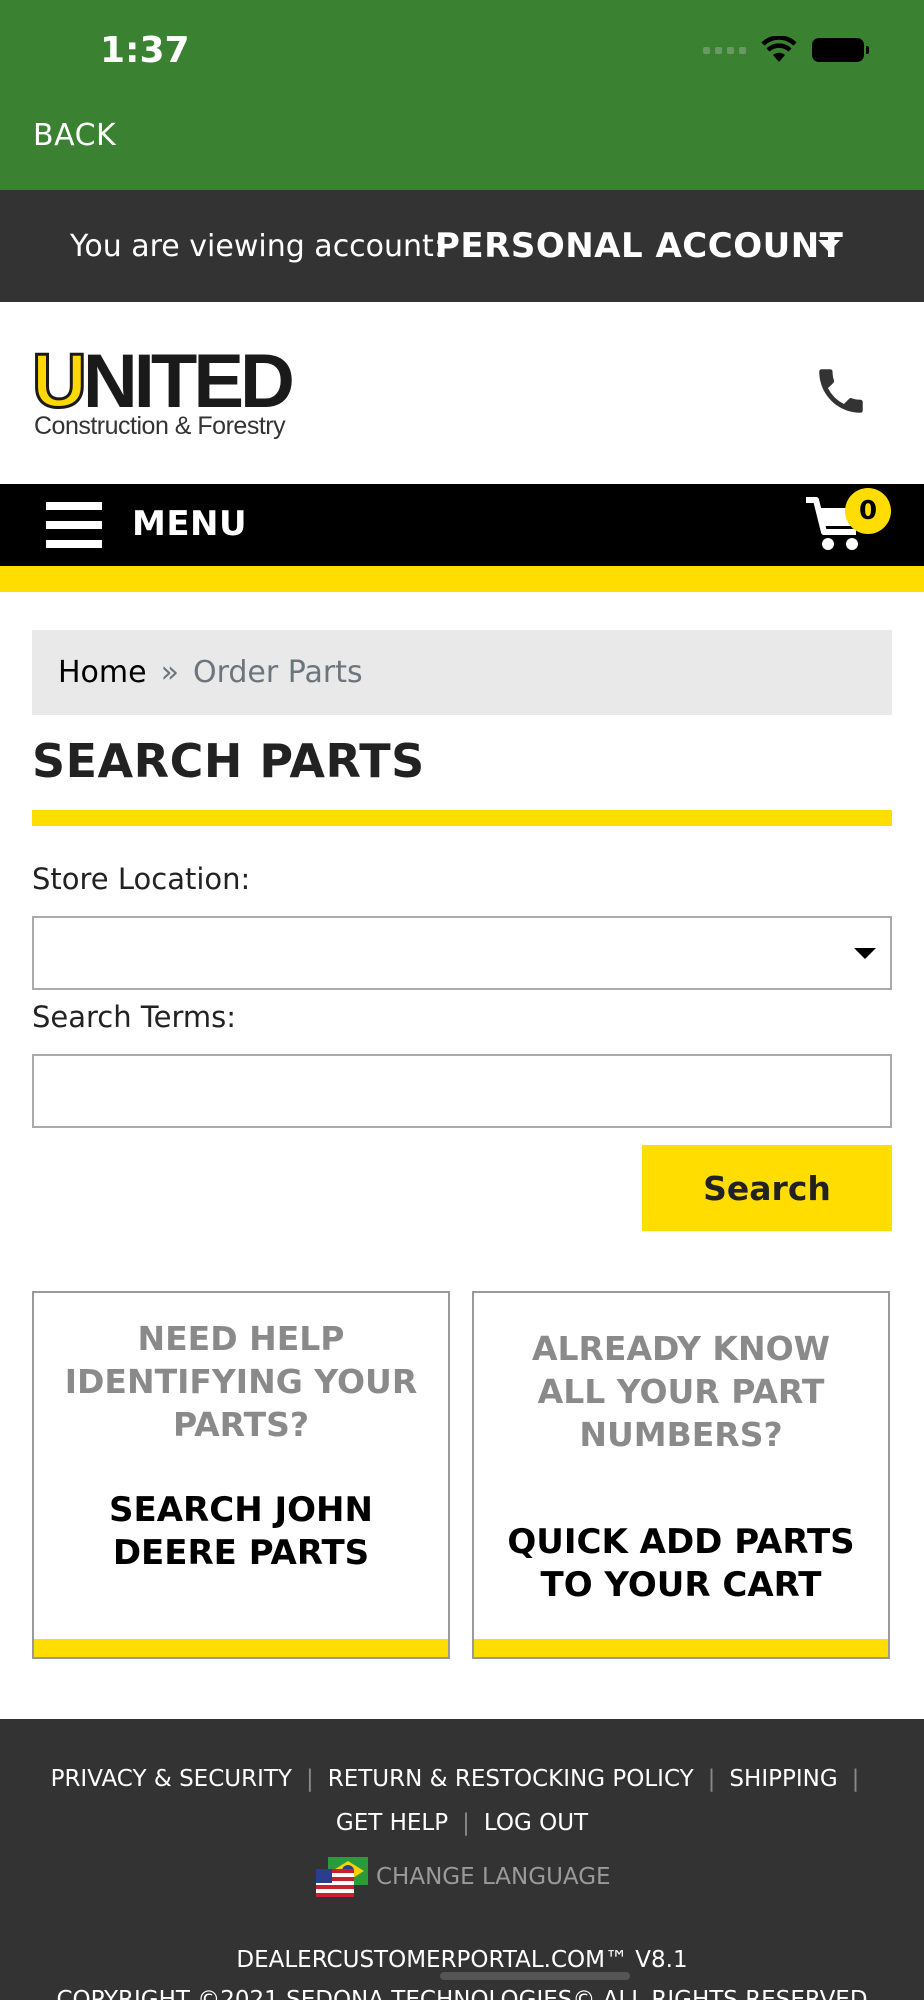  Describe the element at coordinates (228, 761) in the screenshot. I see `page-title: SEARCH PARTS` at that location.